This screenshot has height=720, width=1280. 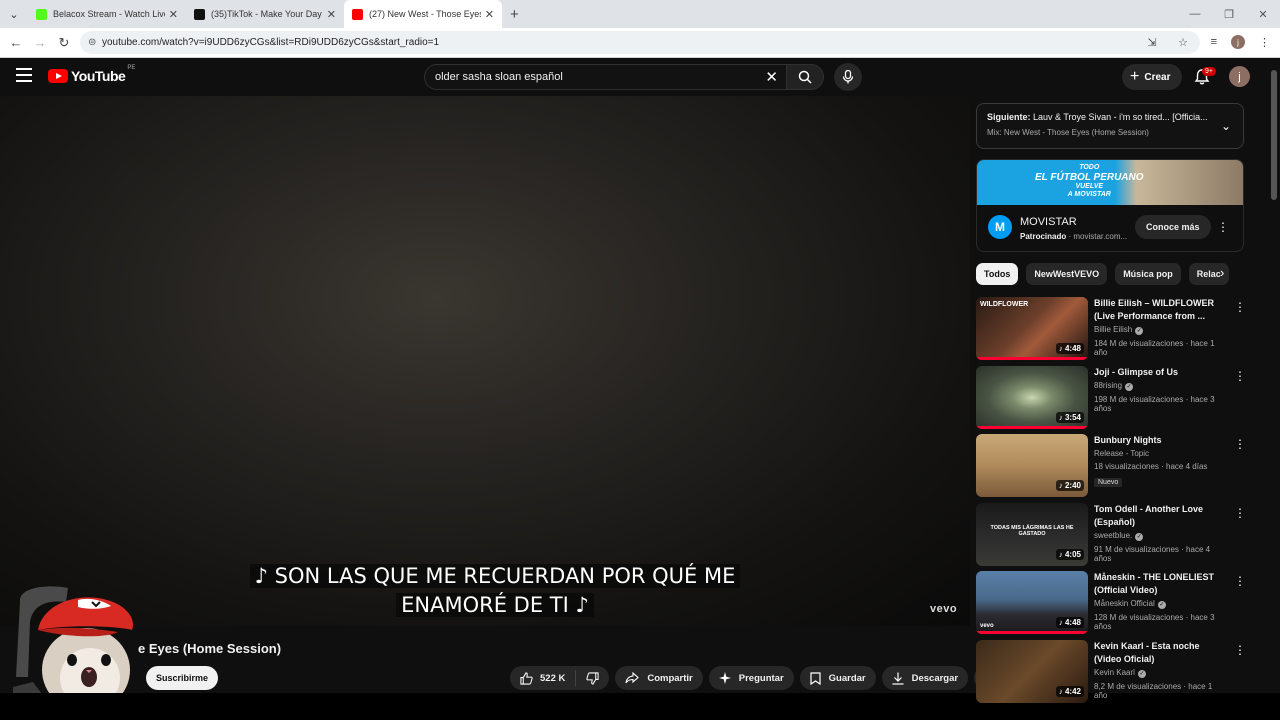 I want to click on youtube-logo: YouTube PE, so click(x=91, y=74).